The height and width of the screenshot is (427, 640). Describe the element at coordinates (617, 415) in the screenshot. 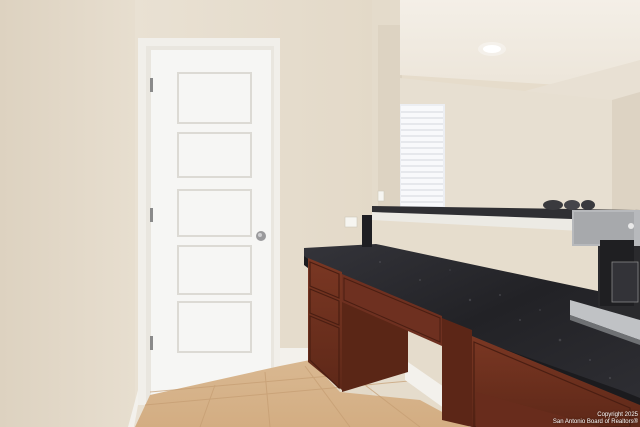

I see `watermark-line-1: Copyright 2025` at that location.